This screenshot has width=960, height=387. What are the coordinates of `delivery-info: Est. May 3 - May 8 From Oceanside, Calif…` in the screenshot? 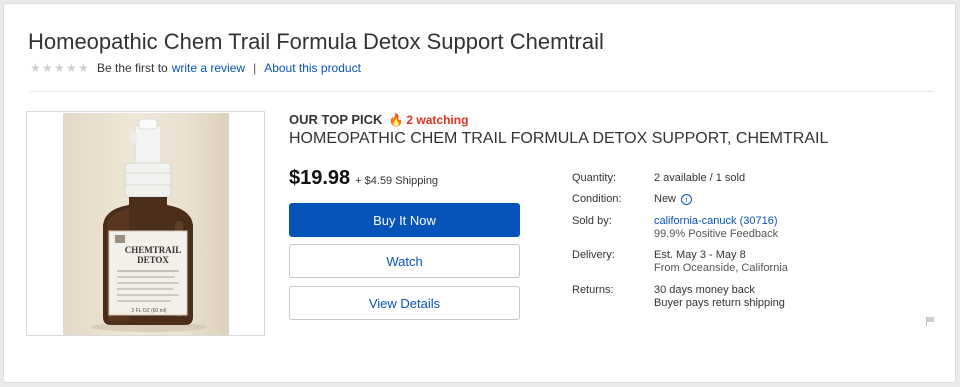 It's located at (721, 262).